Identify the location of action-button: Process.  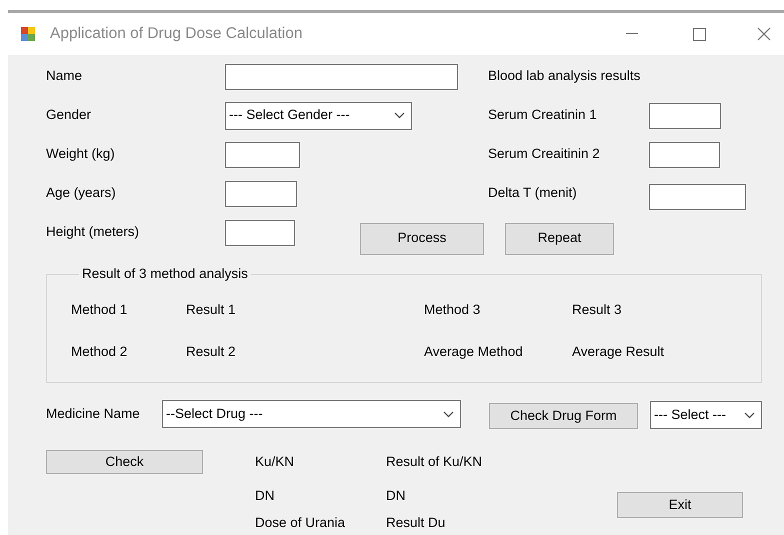
(422, 238).